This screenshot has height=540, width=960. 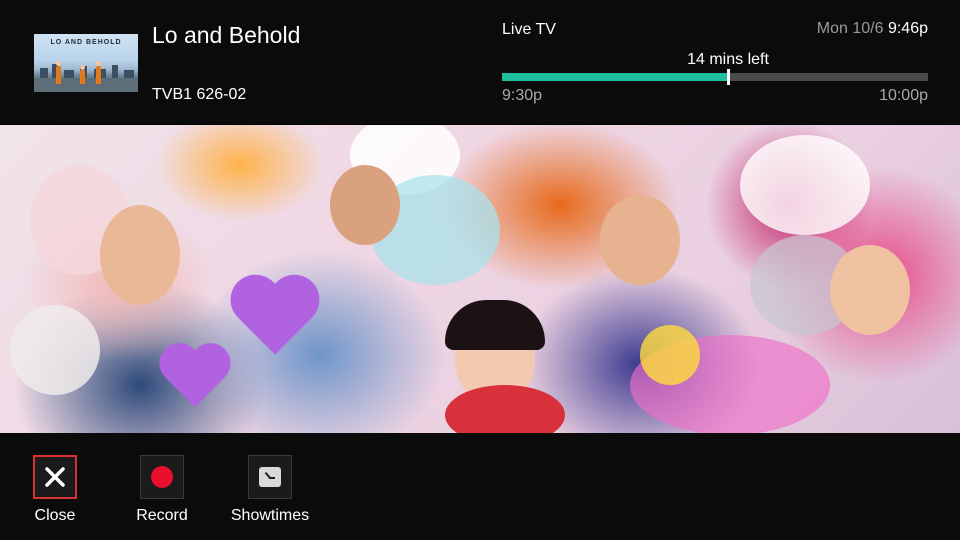 I want to click on record-icon, so click(x=162, y=477).